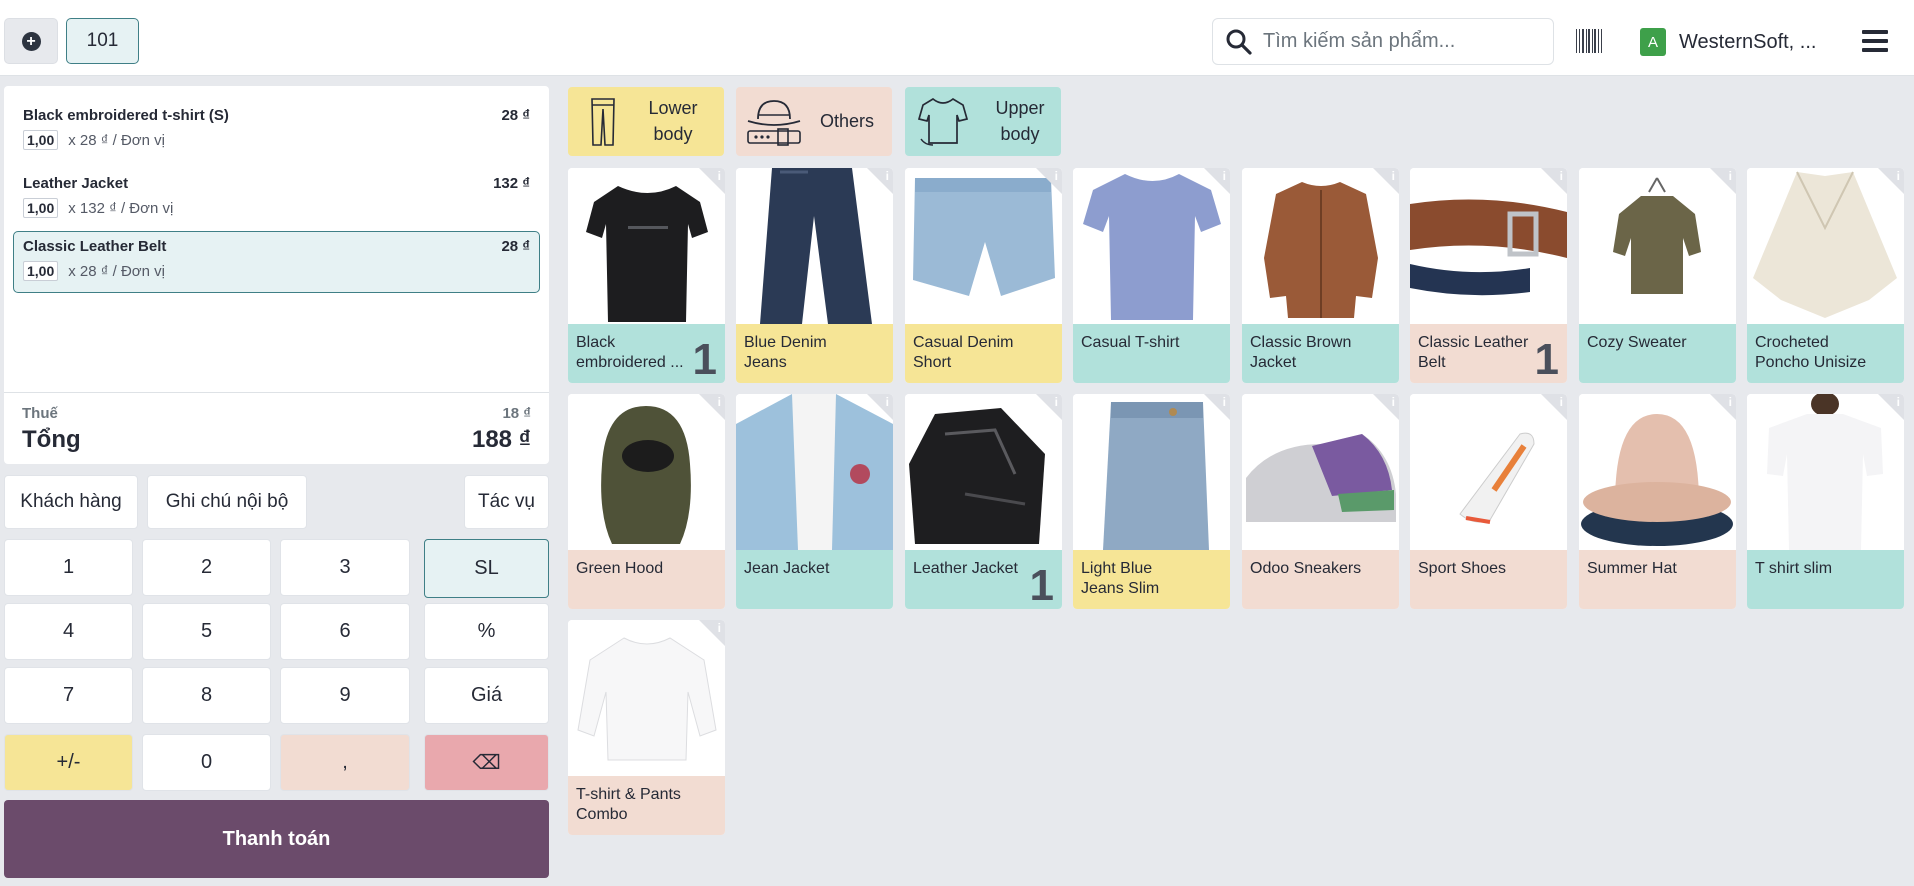 Image resolution: width=1914 pixels, height=886 pixels. I want to click on product-name: Jean Jacket, so click(787, 568).